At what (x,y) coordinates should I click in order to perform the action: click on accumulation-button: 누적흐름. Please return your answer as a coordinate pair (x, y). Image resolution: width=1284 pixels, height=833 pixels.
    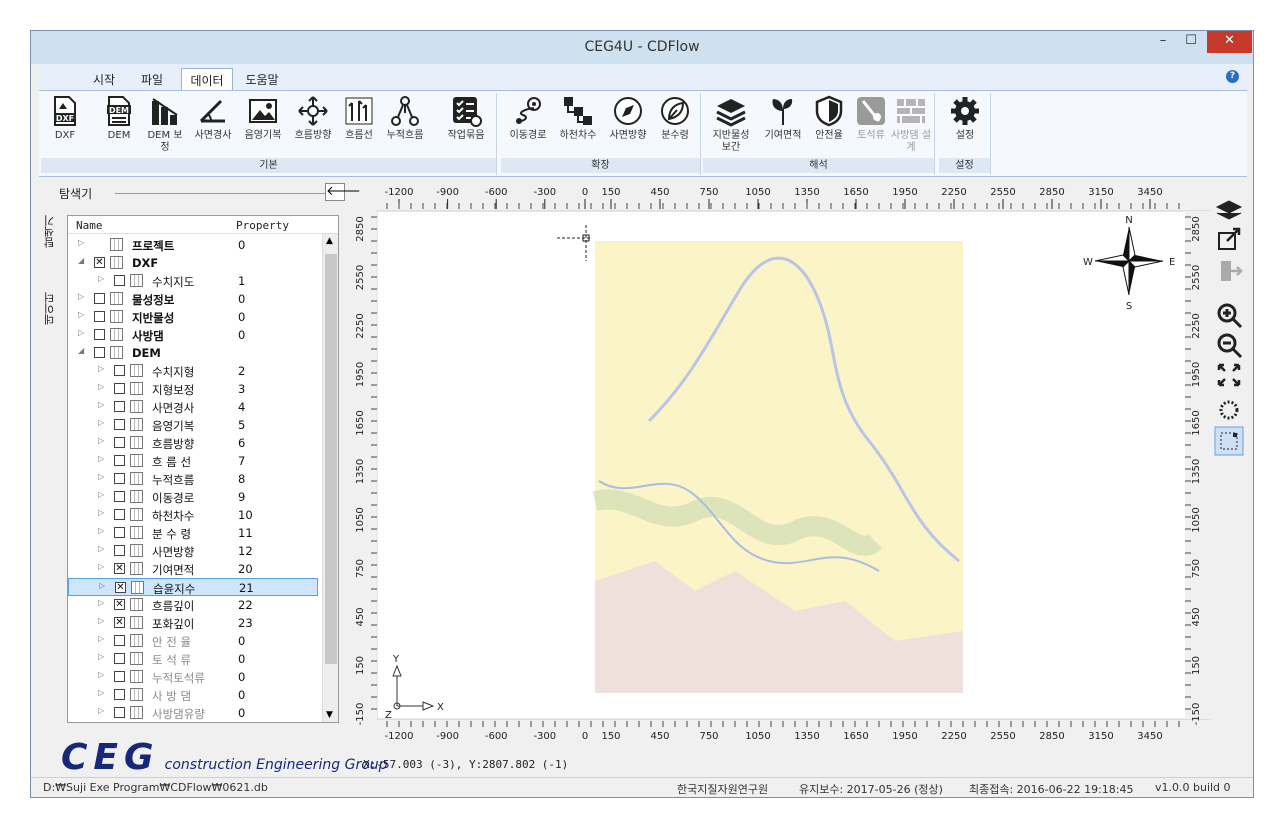
    Looking at the image, I should click on (405, 118).